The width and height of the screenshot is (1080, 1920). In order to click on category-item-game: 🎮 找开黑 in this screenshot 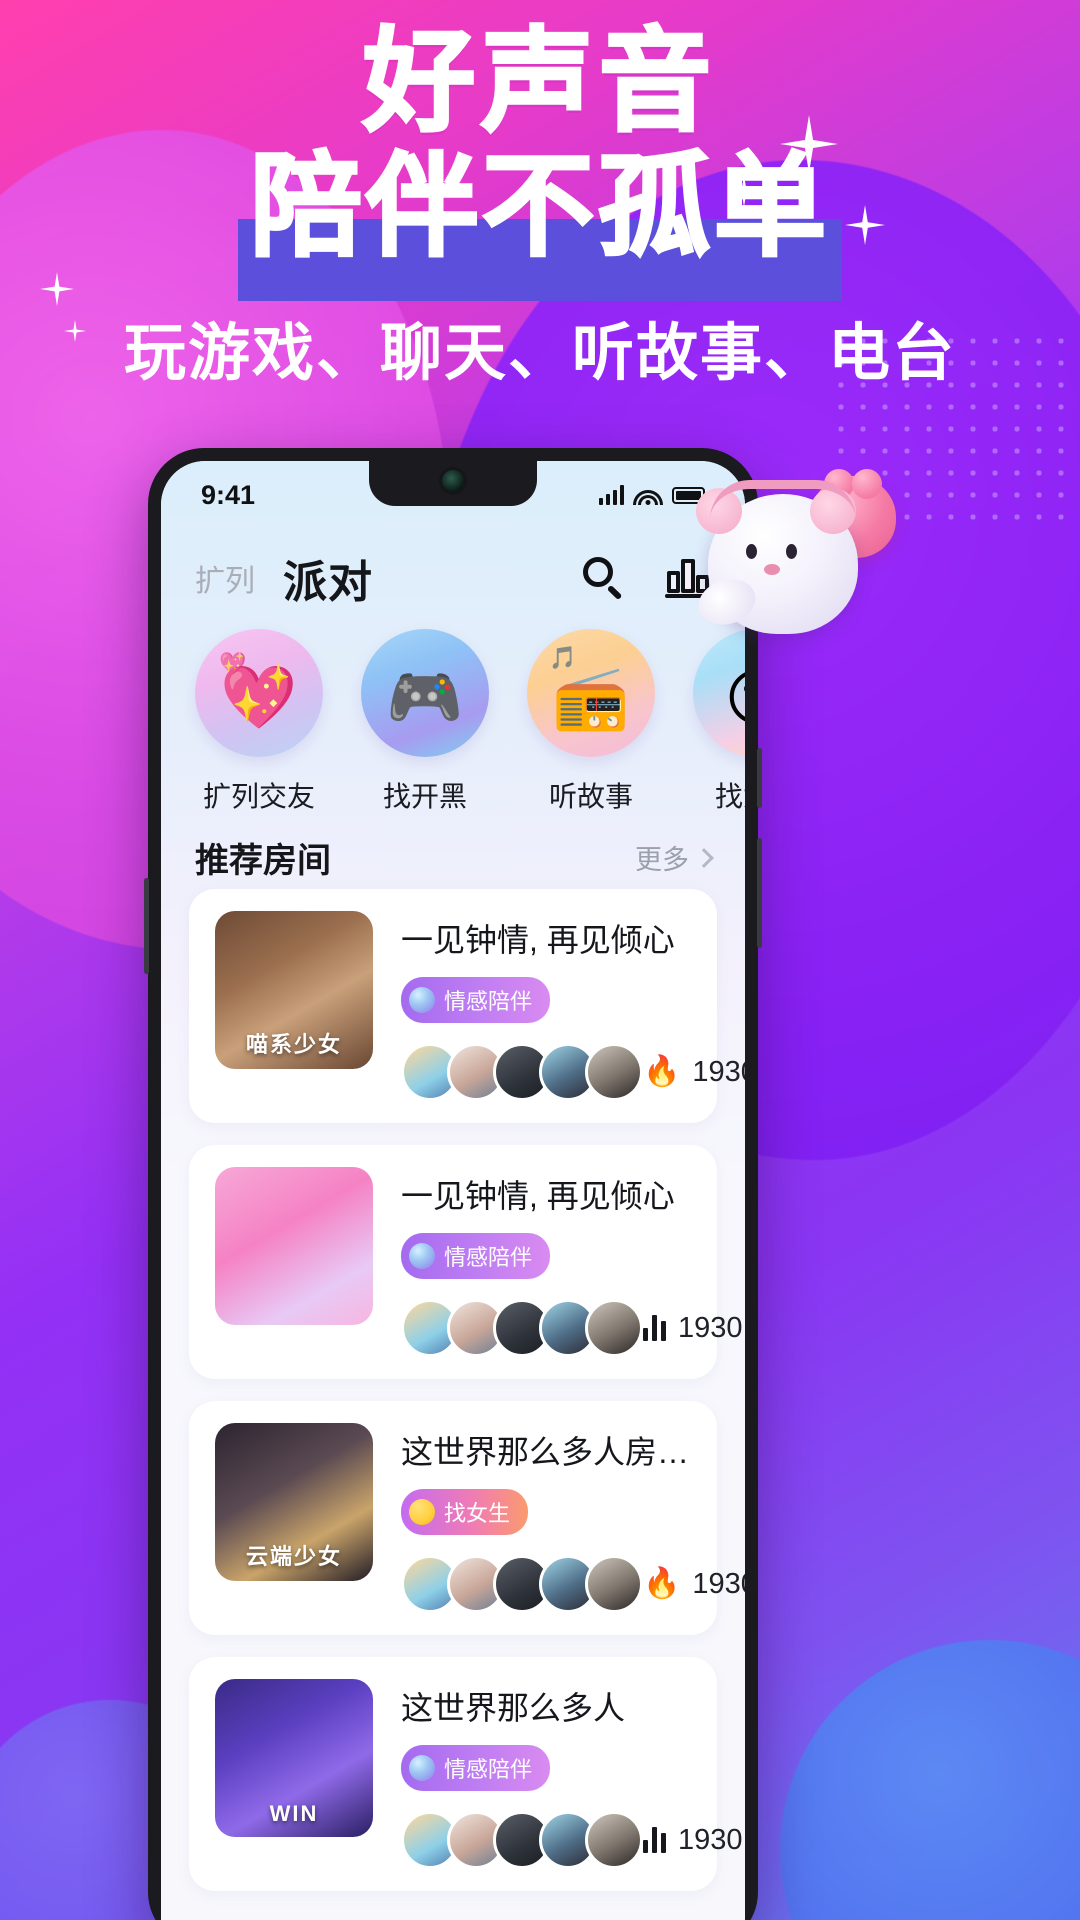, I will do `click(425, 722)`.